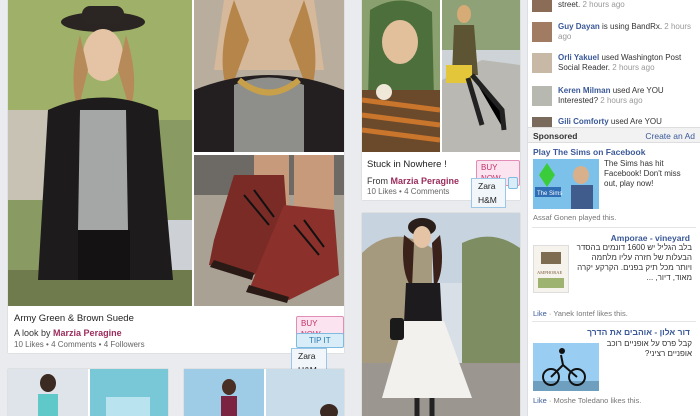 The height and width of the screenshot is (416, 700). Describe the element at coordinates (614, 135) in the screenshot. I see `sponsored-header: Sponsored Create an Ad` at that location.